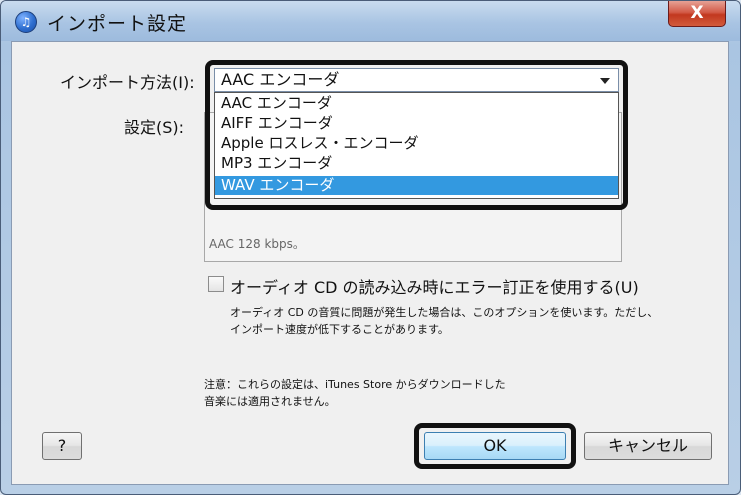 Image resolution: width=741 pixels, height=495 pixels. I want to click on cancel-button: キャンセル, so click(648, 446).